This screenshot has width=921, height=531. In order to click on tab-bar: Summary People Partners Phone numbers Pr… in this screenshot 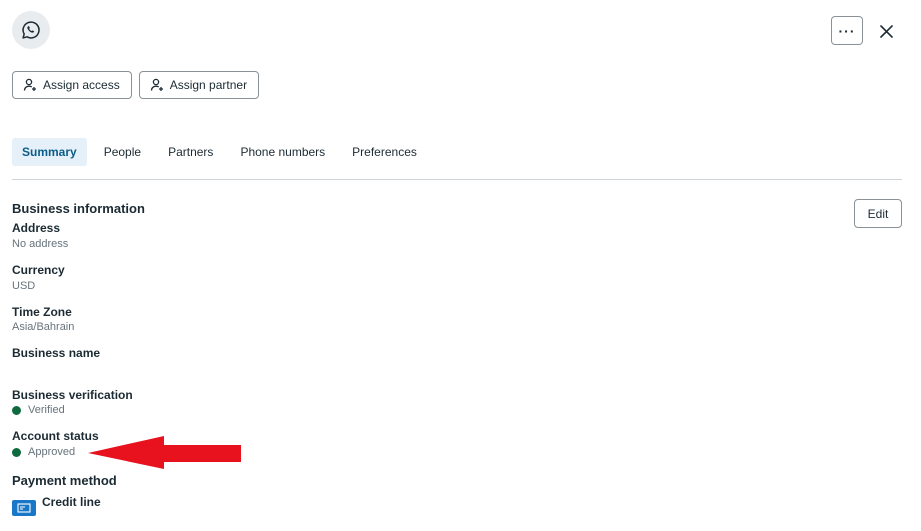, I will do `click(223, 152)`.